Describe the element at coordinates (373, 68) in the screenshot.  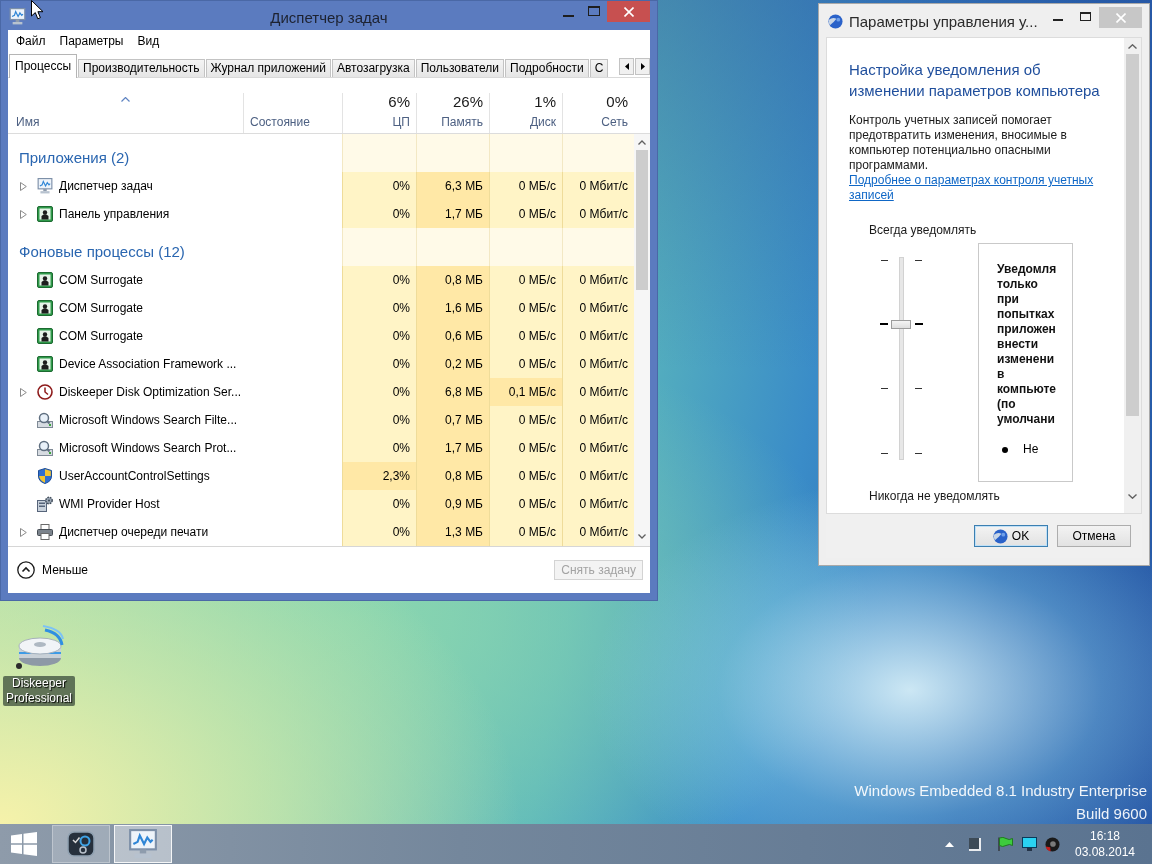
I see `tab: Автозагрузка` at that location.